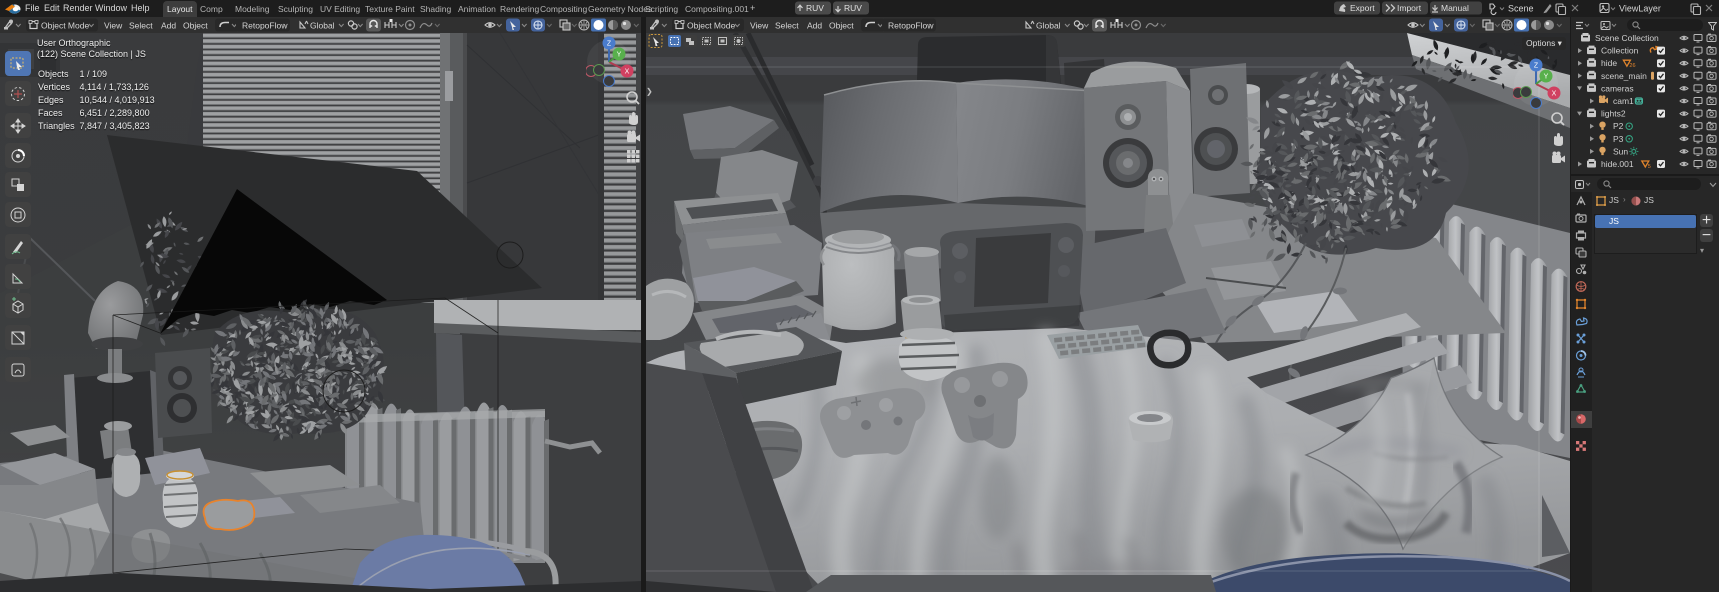  I want to click on svg-text: ViewLayer, so click(1640, 9).